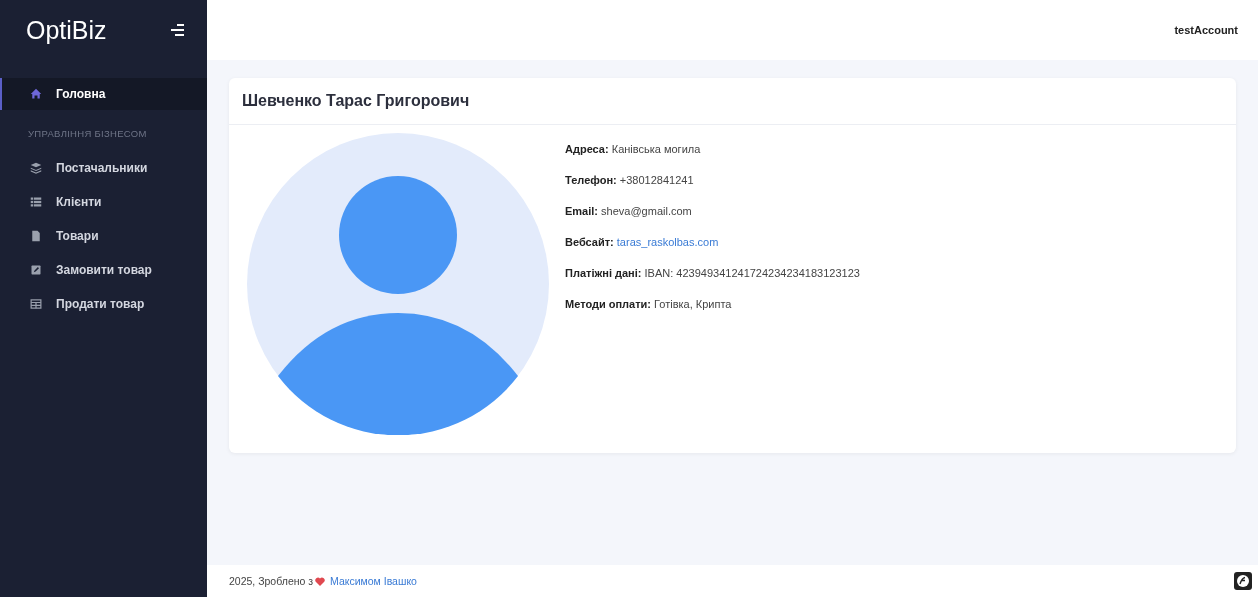  Describe the element at coordinates (36, 236) in the screenshot. I see `file-icon` at that location.